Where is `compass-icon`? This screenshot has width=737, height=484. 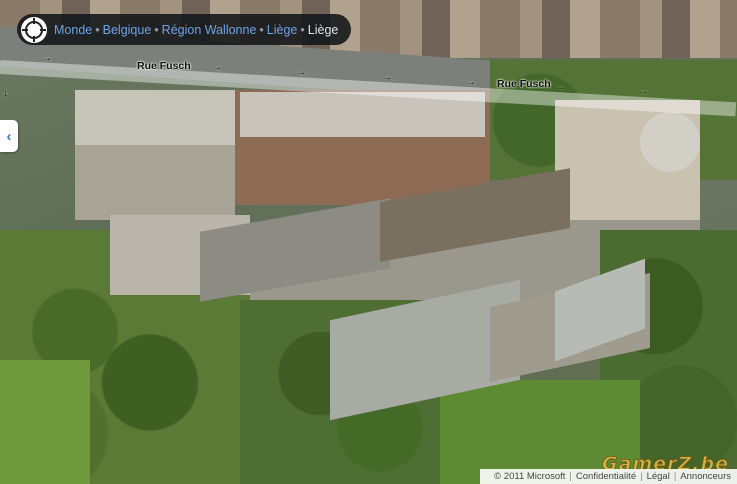
compass-icon is located at coordinates (34, 30).